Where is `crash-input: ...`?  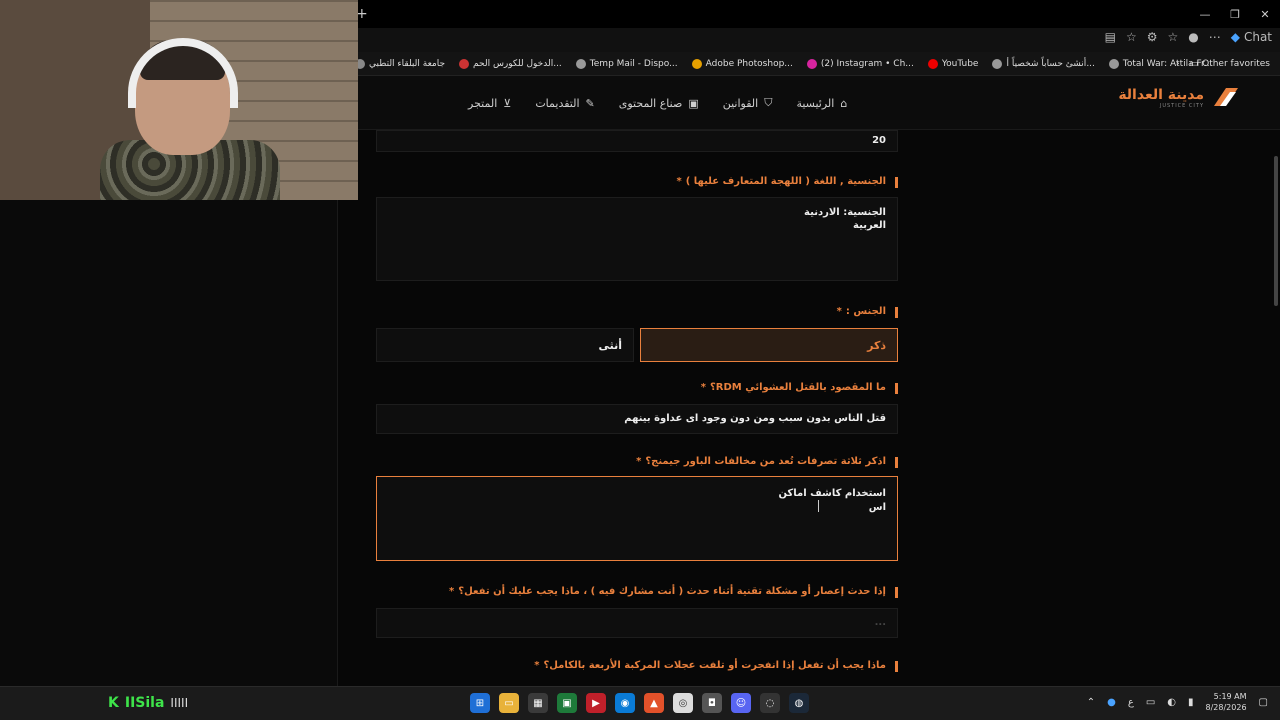
crash-input: ... is located at coordinates (637, 623).